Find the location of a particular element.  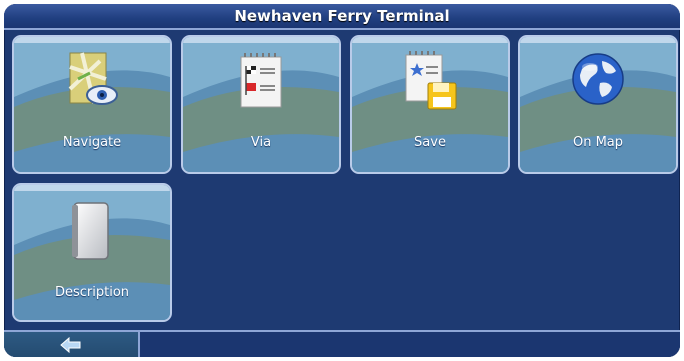

description-label: Description is located at coordinates (92, 292).